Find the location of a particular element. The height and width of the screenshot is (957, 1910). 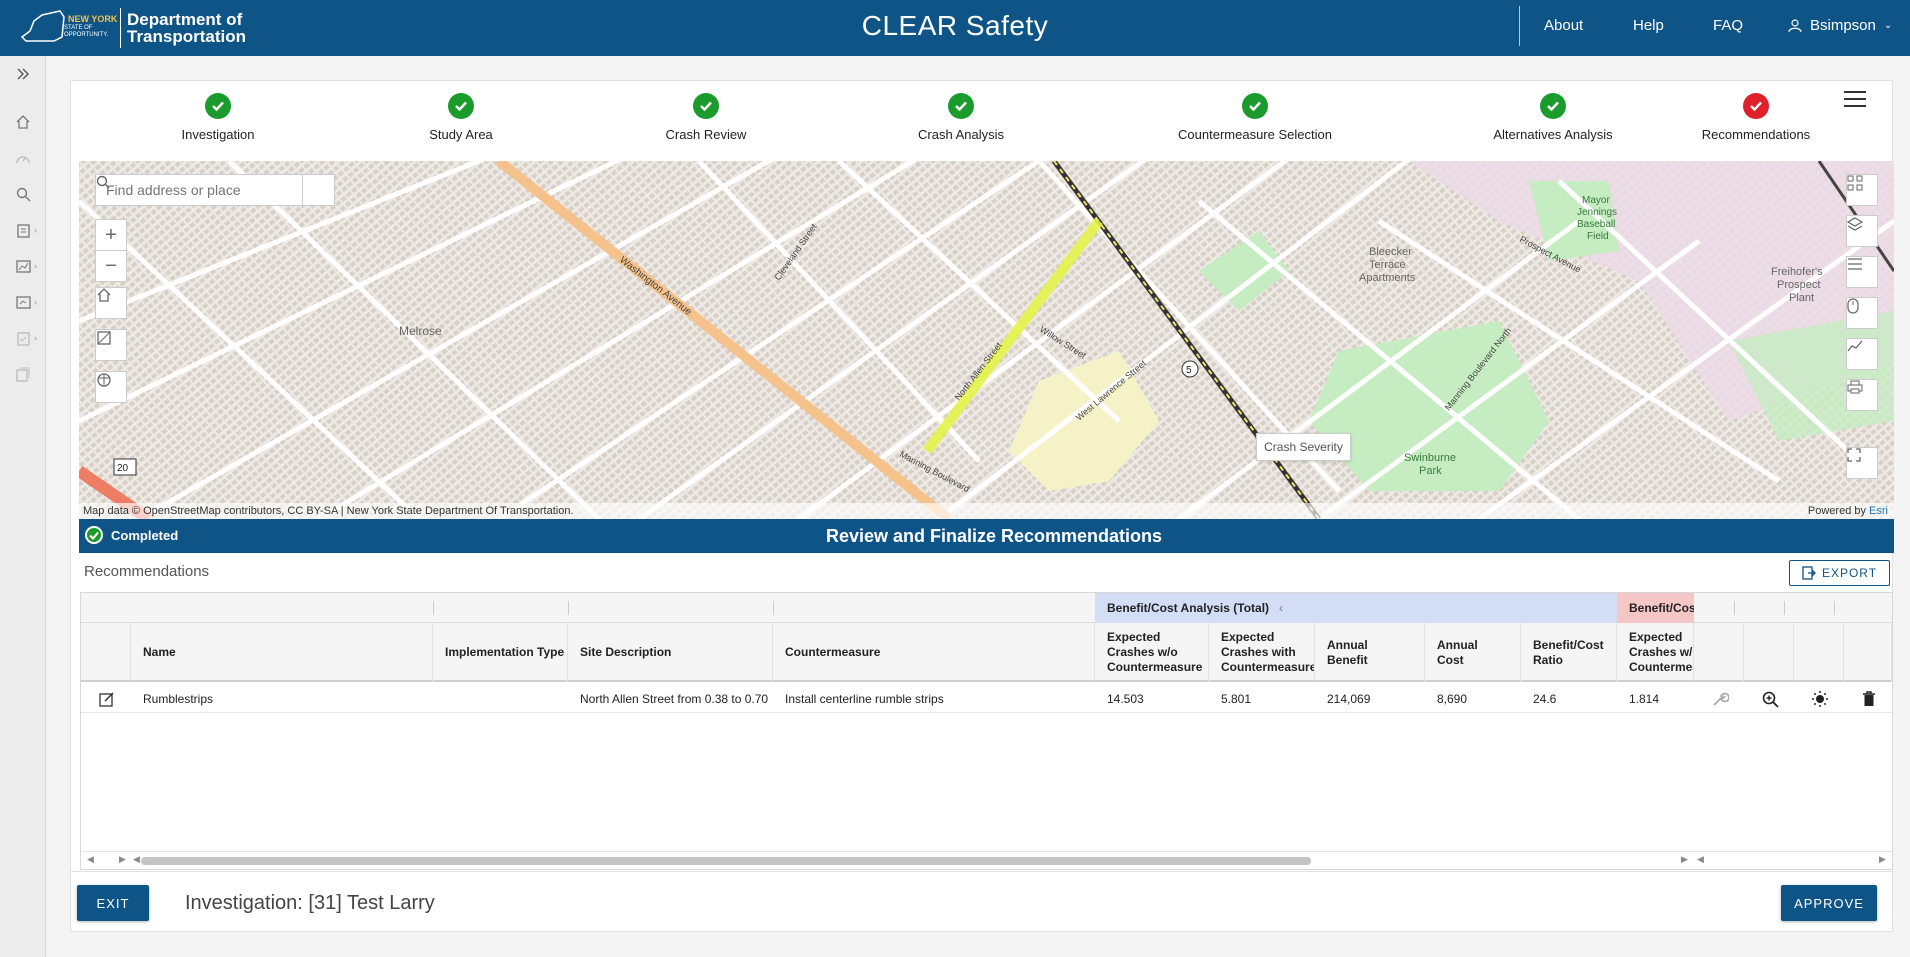

svg-text: Prospect is located at coordinates (1798, 285).